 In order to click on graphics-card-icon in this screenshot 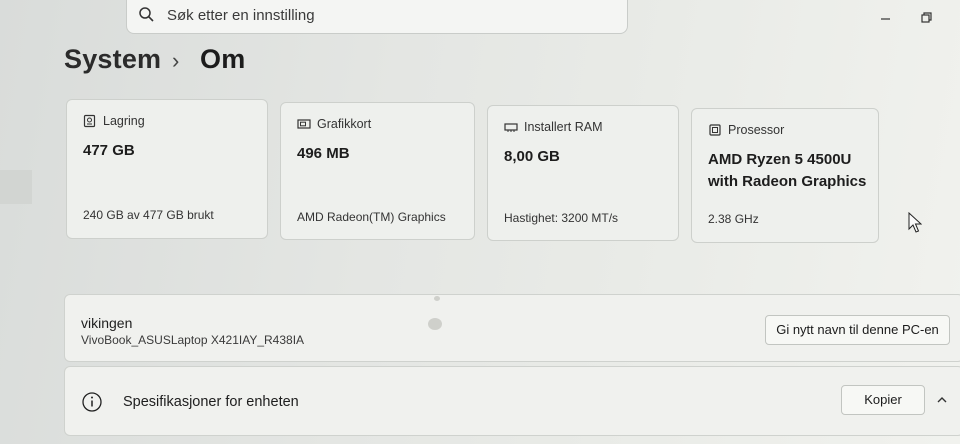, I will do `click(304, 124)`.